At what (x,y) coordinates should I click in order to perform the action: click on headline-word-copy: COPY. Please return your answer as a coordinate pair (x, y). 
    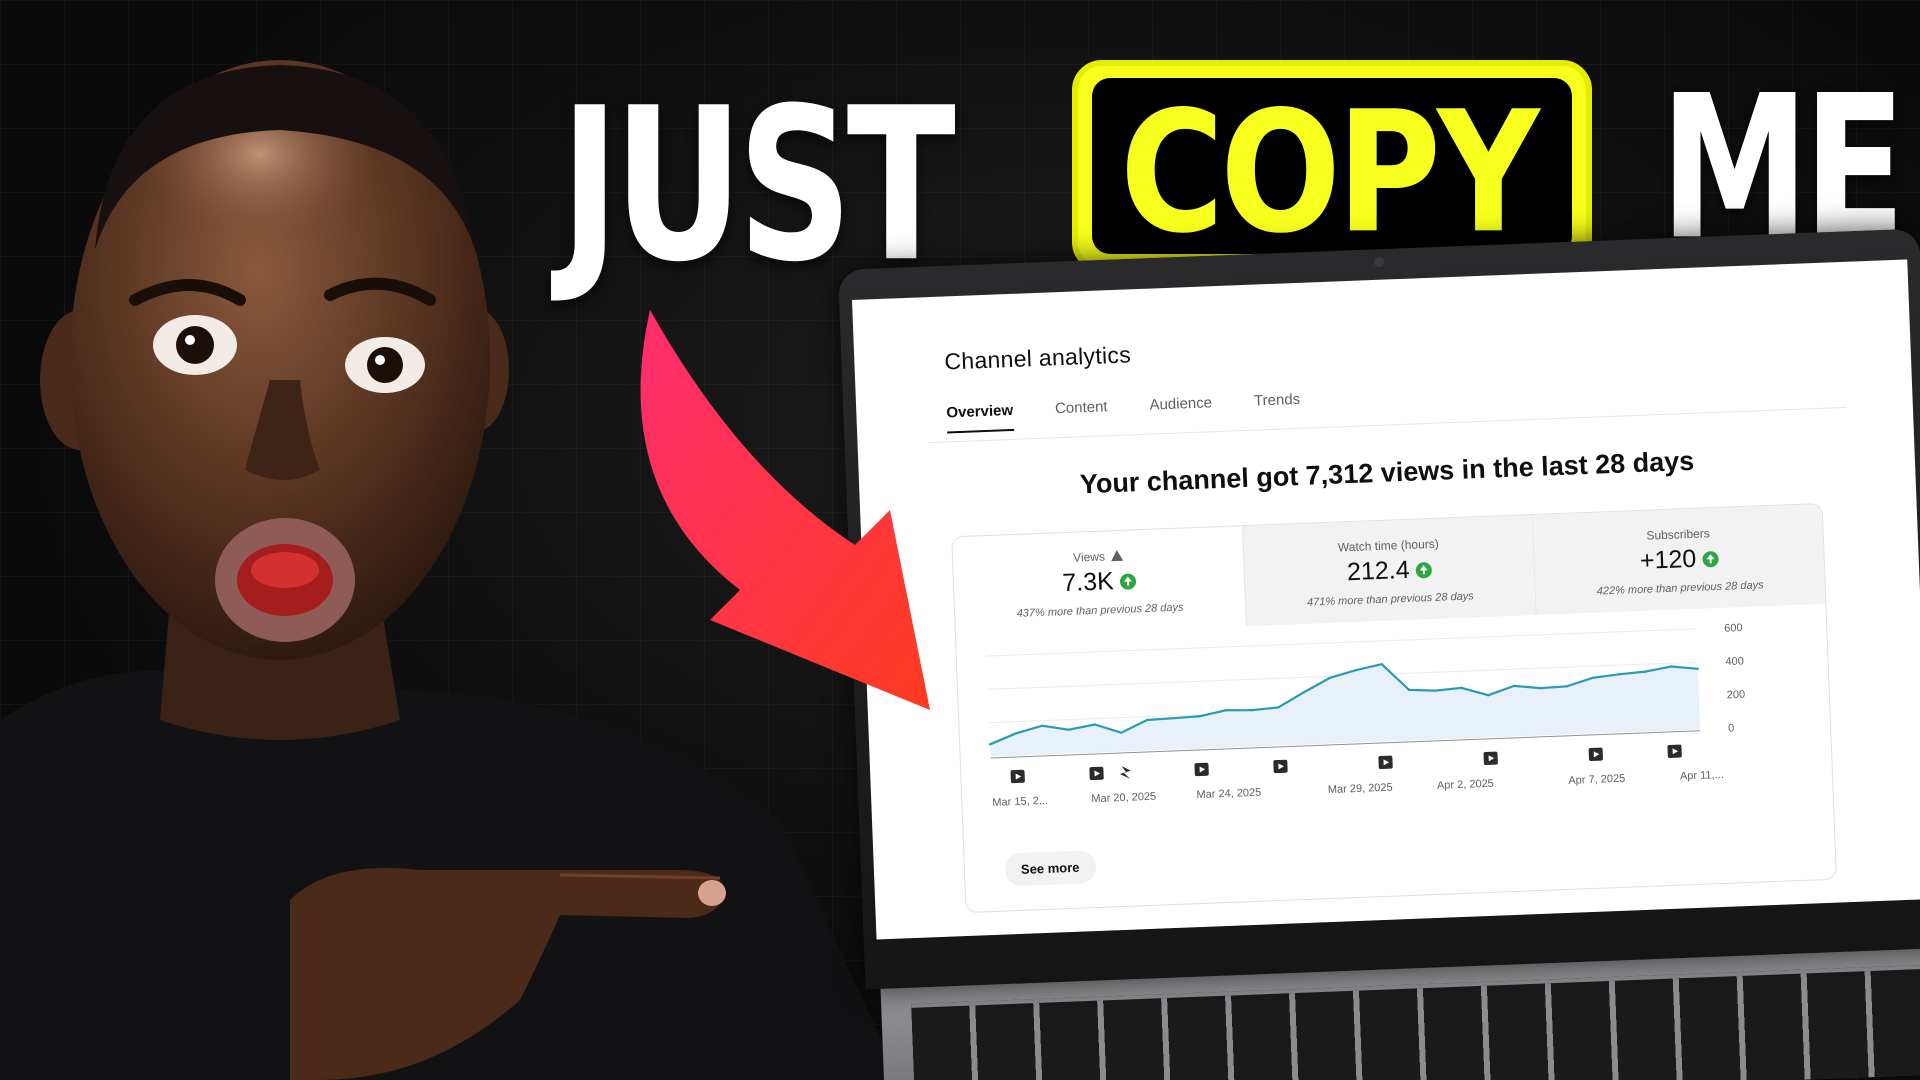
    Looking at the image, I should click on (1330, 166).